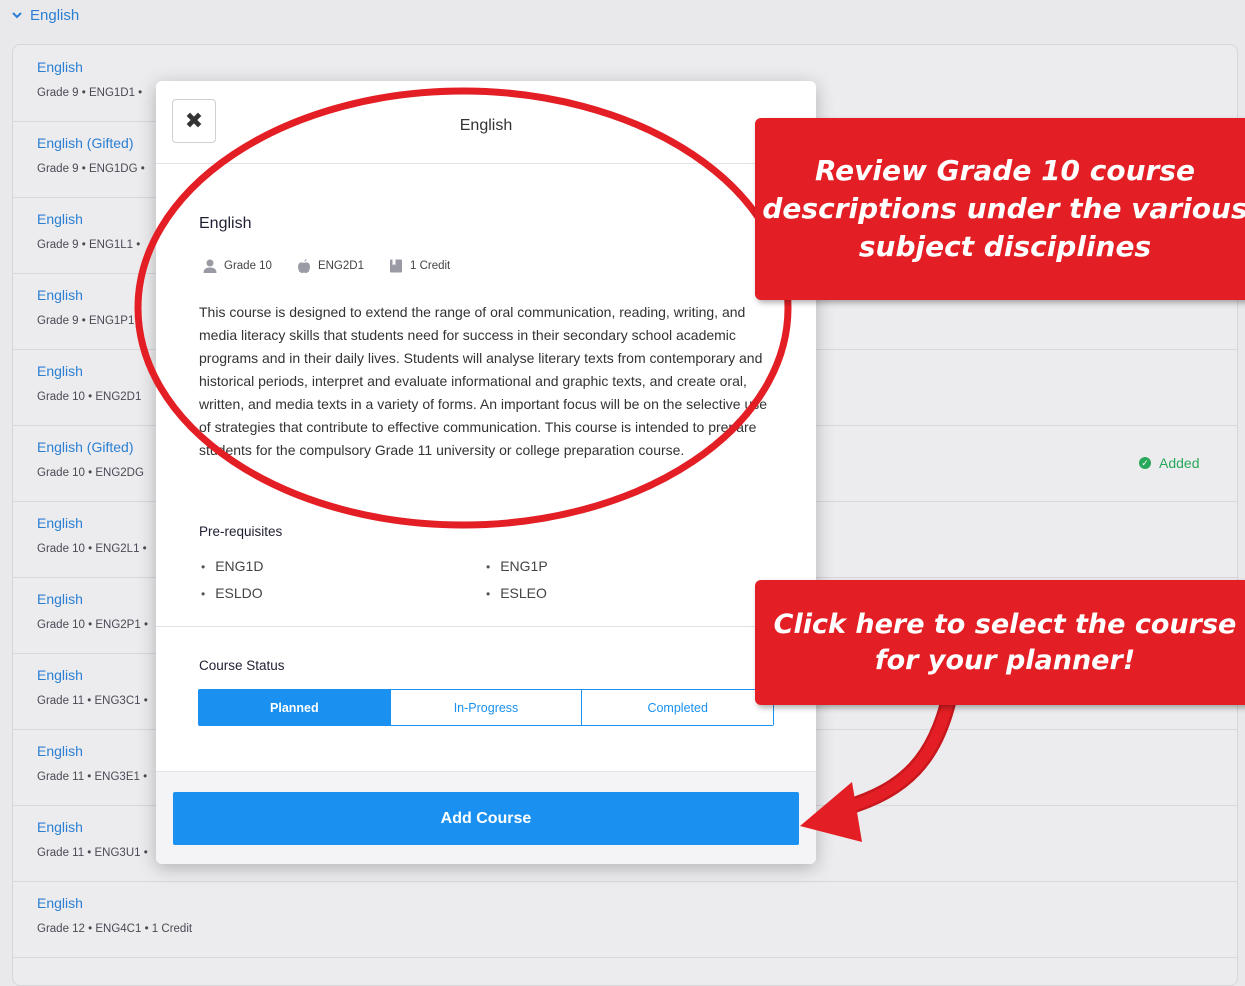 The height and width of the screenshot is (986, 1245). What do you see at coordinates (1179, 463) in the screenshot?
I see `added-label: Added` at bounding box center [1179, 463].